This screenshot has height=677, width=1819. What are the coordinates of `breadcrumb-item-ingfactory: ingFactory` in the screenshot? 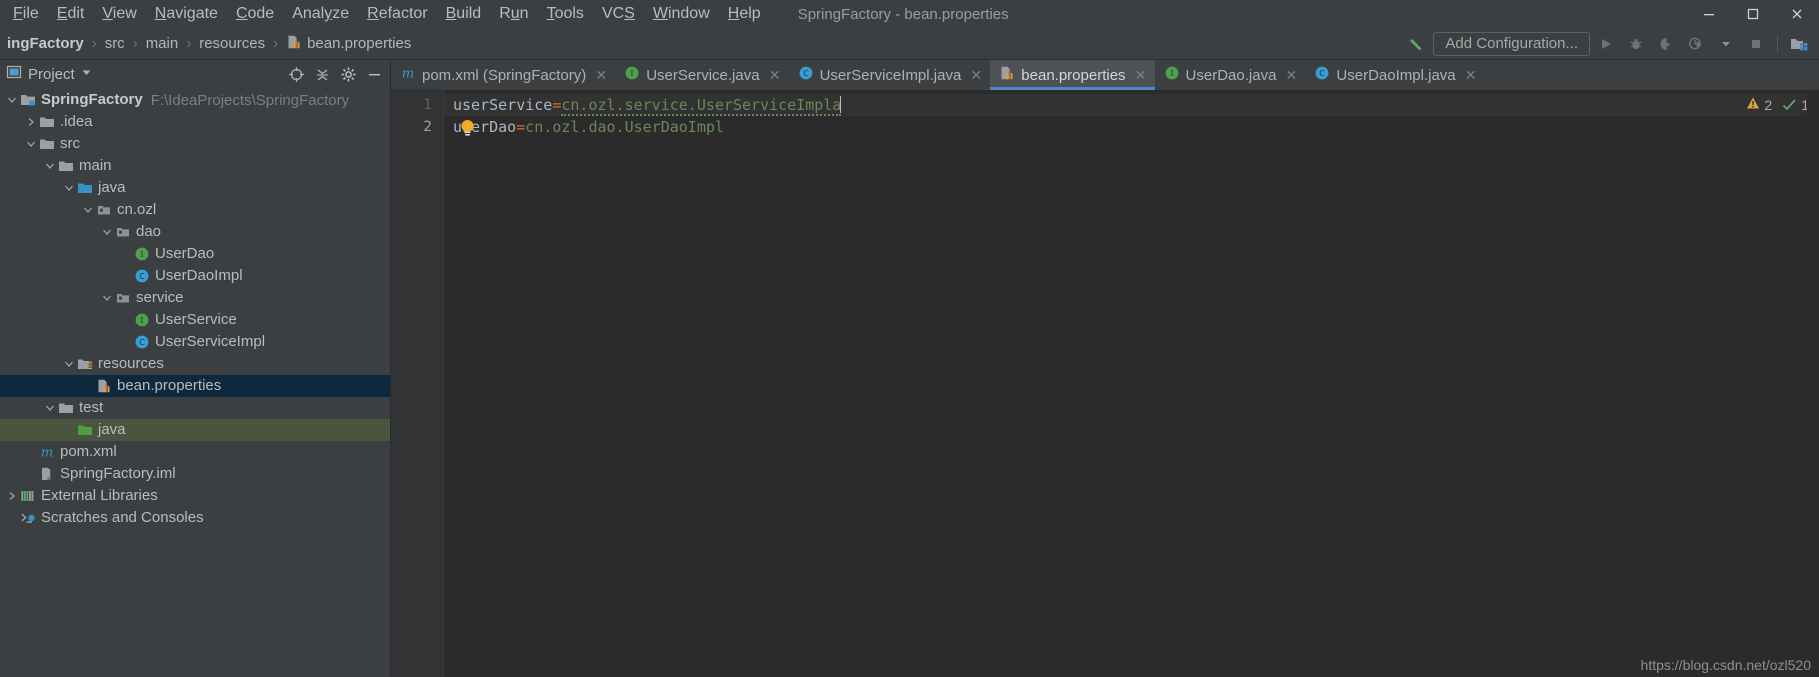 It's located at (45, 43).